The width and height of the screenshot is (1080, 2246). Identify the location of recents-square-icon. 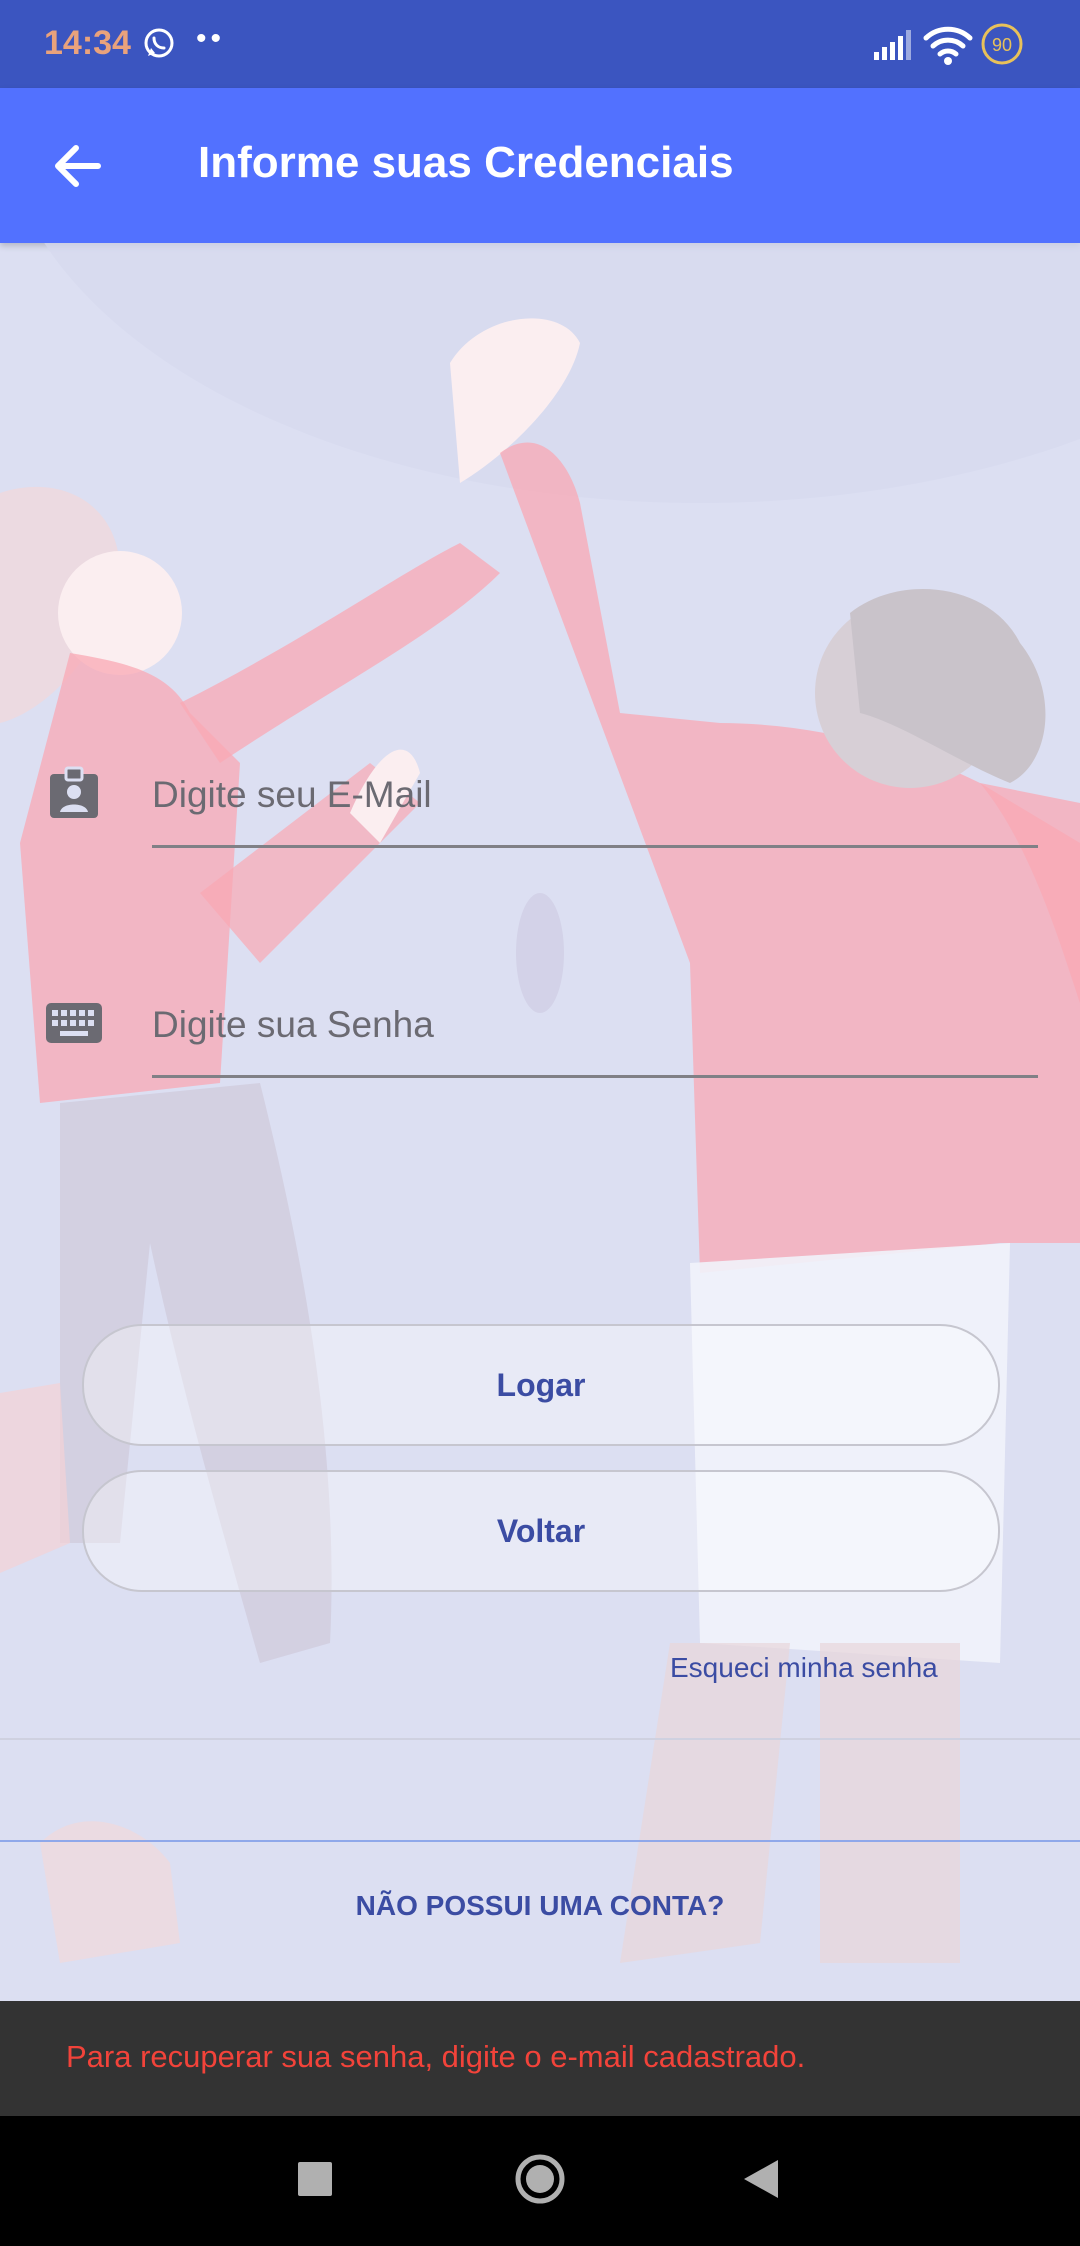
(315, 2179).